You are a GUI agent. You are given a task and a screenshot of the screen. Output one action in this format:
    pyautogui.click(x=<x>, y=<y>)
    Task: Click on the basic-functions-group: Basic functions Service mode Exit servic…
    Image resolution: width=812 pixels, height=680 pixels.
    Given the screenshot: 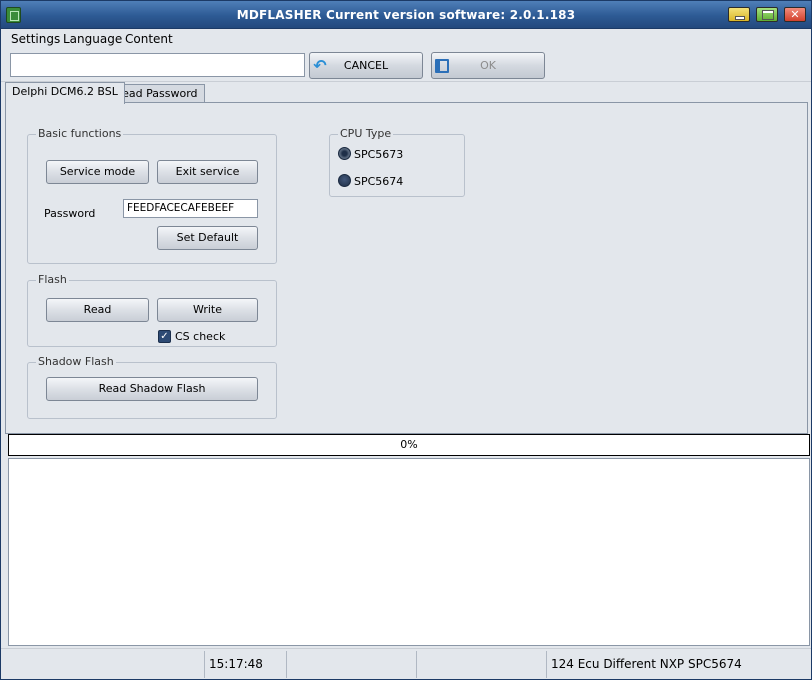 What is the action you would take?
    pyautogui.click(x=152, y=195)
    